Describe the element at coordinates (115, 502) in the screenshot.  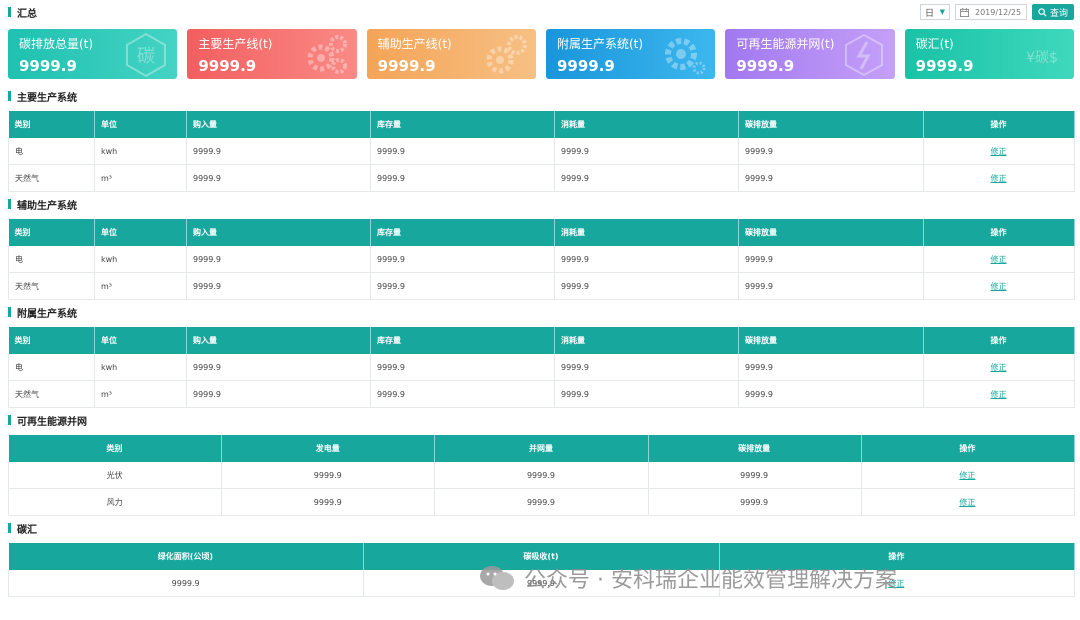
I see `cell: 风力` at that location.